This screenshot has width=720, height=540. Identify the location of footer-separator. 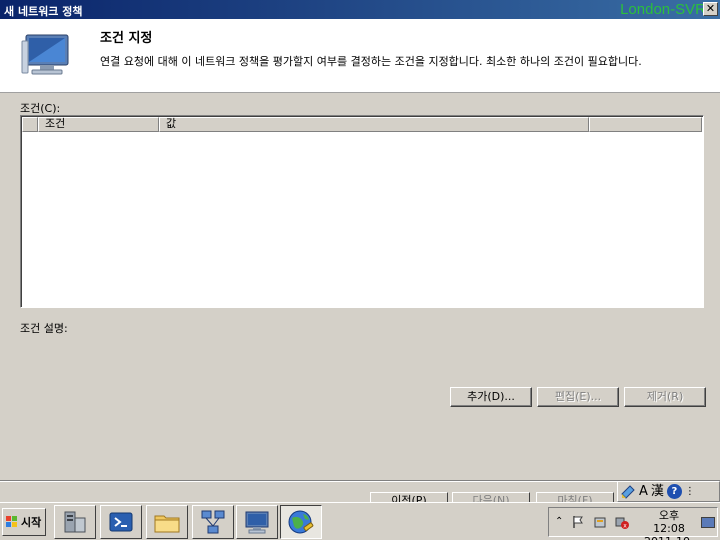
(360, 481).